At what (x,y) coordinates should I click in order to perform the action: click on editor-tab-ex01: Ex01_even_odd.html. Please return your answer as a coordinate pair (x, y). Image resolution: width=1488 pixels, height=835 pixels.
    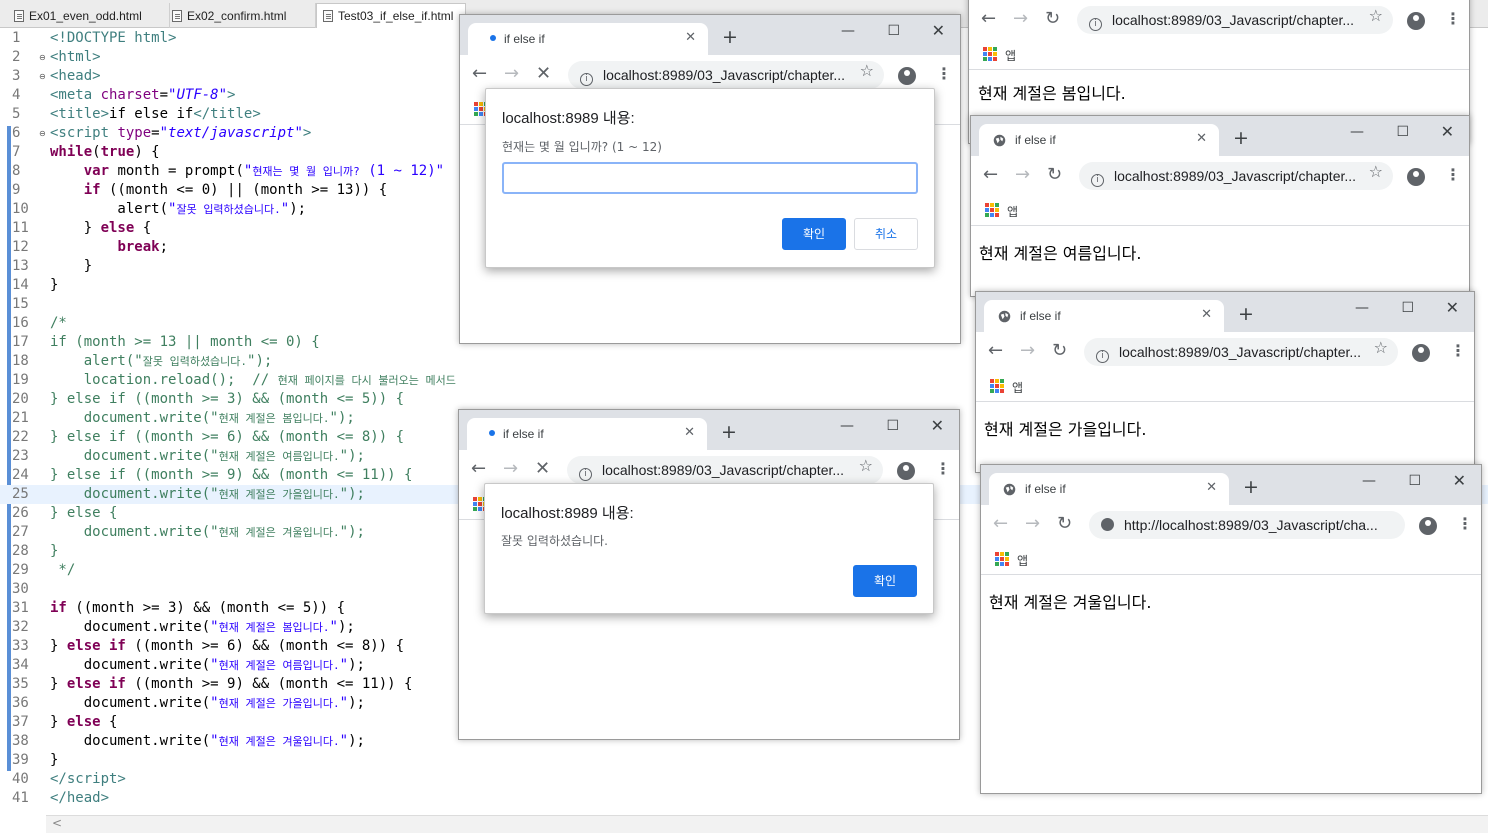
    Looking at the image, I should click on (89, 15).